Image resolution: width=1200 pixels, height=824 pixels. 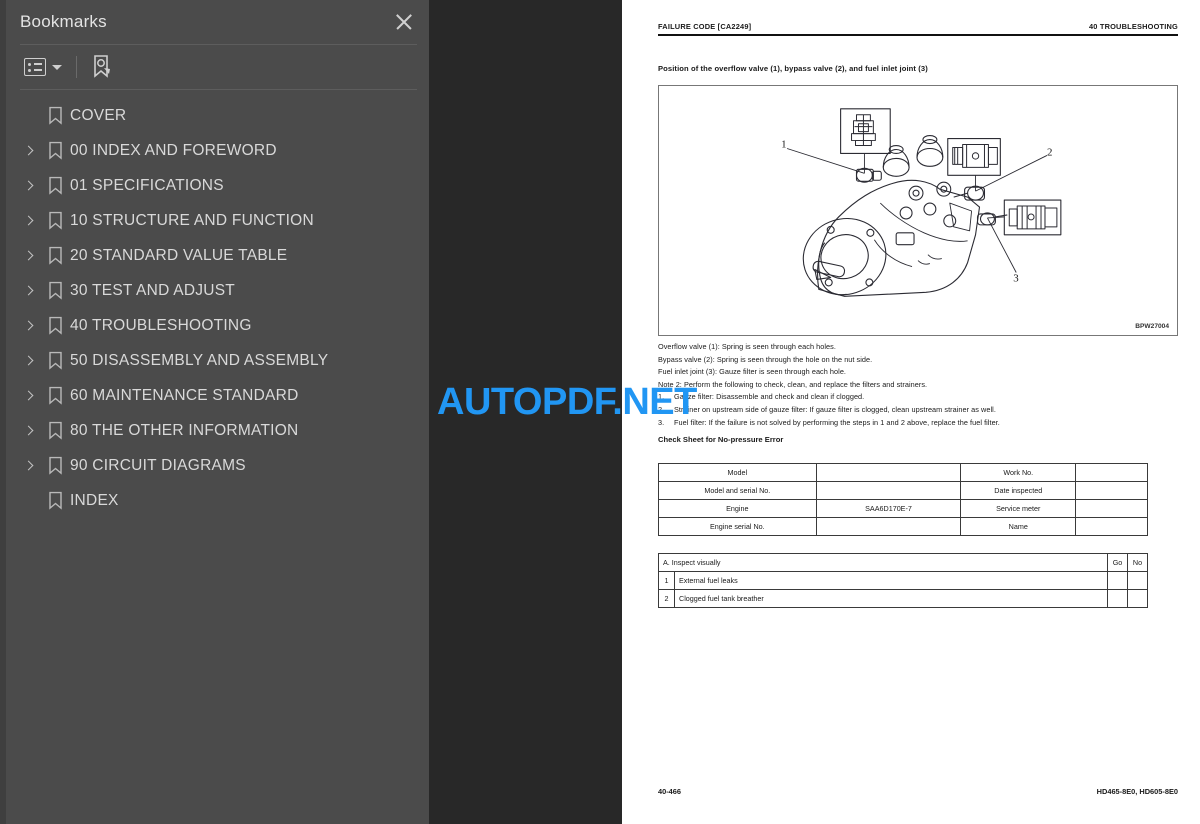 I want to click on bookmark-item: 50 DISASSEMBLY AND ASSEMBLY, so click(x=217, y=360).